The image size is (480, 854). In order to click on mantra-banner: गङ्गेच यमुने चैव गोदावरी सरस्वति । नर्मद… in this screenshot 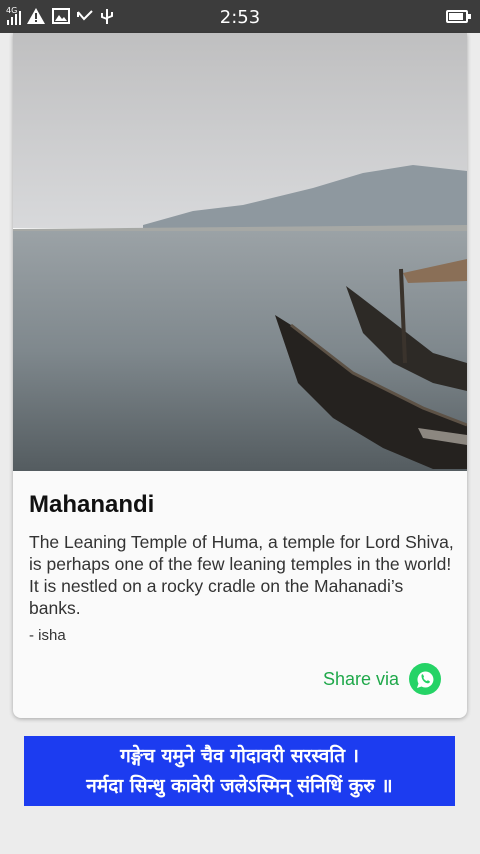, I will do `click(239, 771)`.